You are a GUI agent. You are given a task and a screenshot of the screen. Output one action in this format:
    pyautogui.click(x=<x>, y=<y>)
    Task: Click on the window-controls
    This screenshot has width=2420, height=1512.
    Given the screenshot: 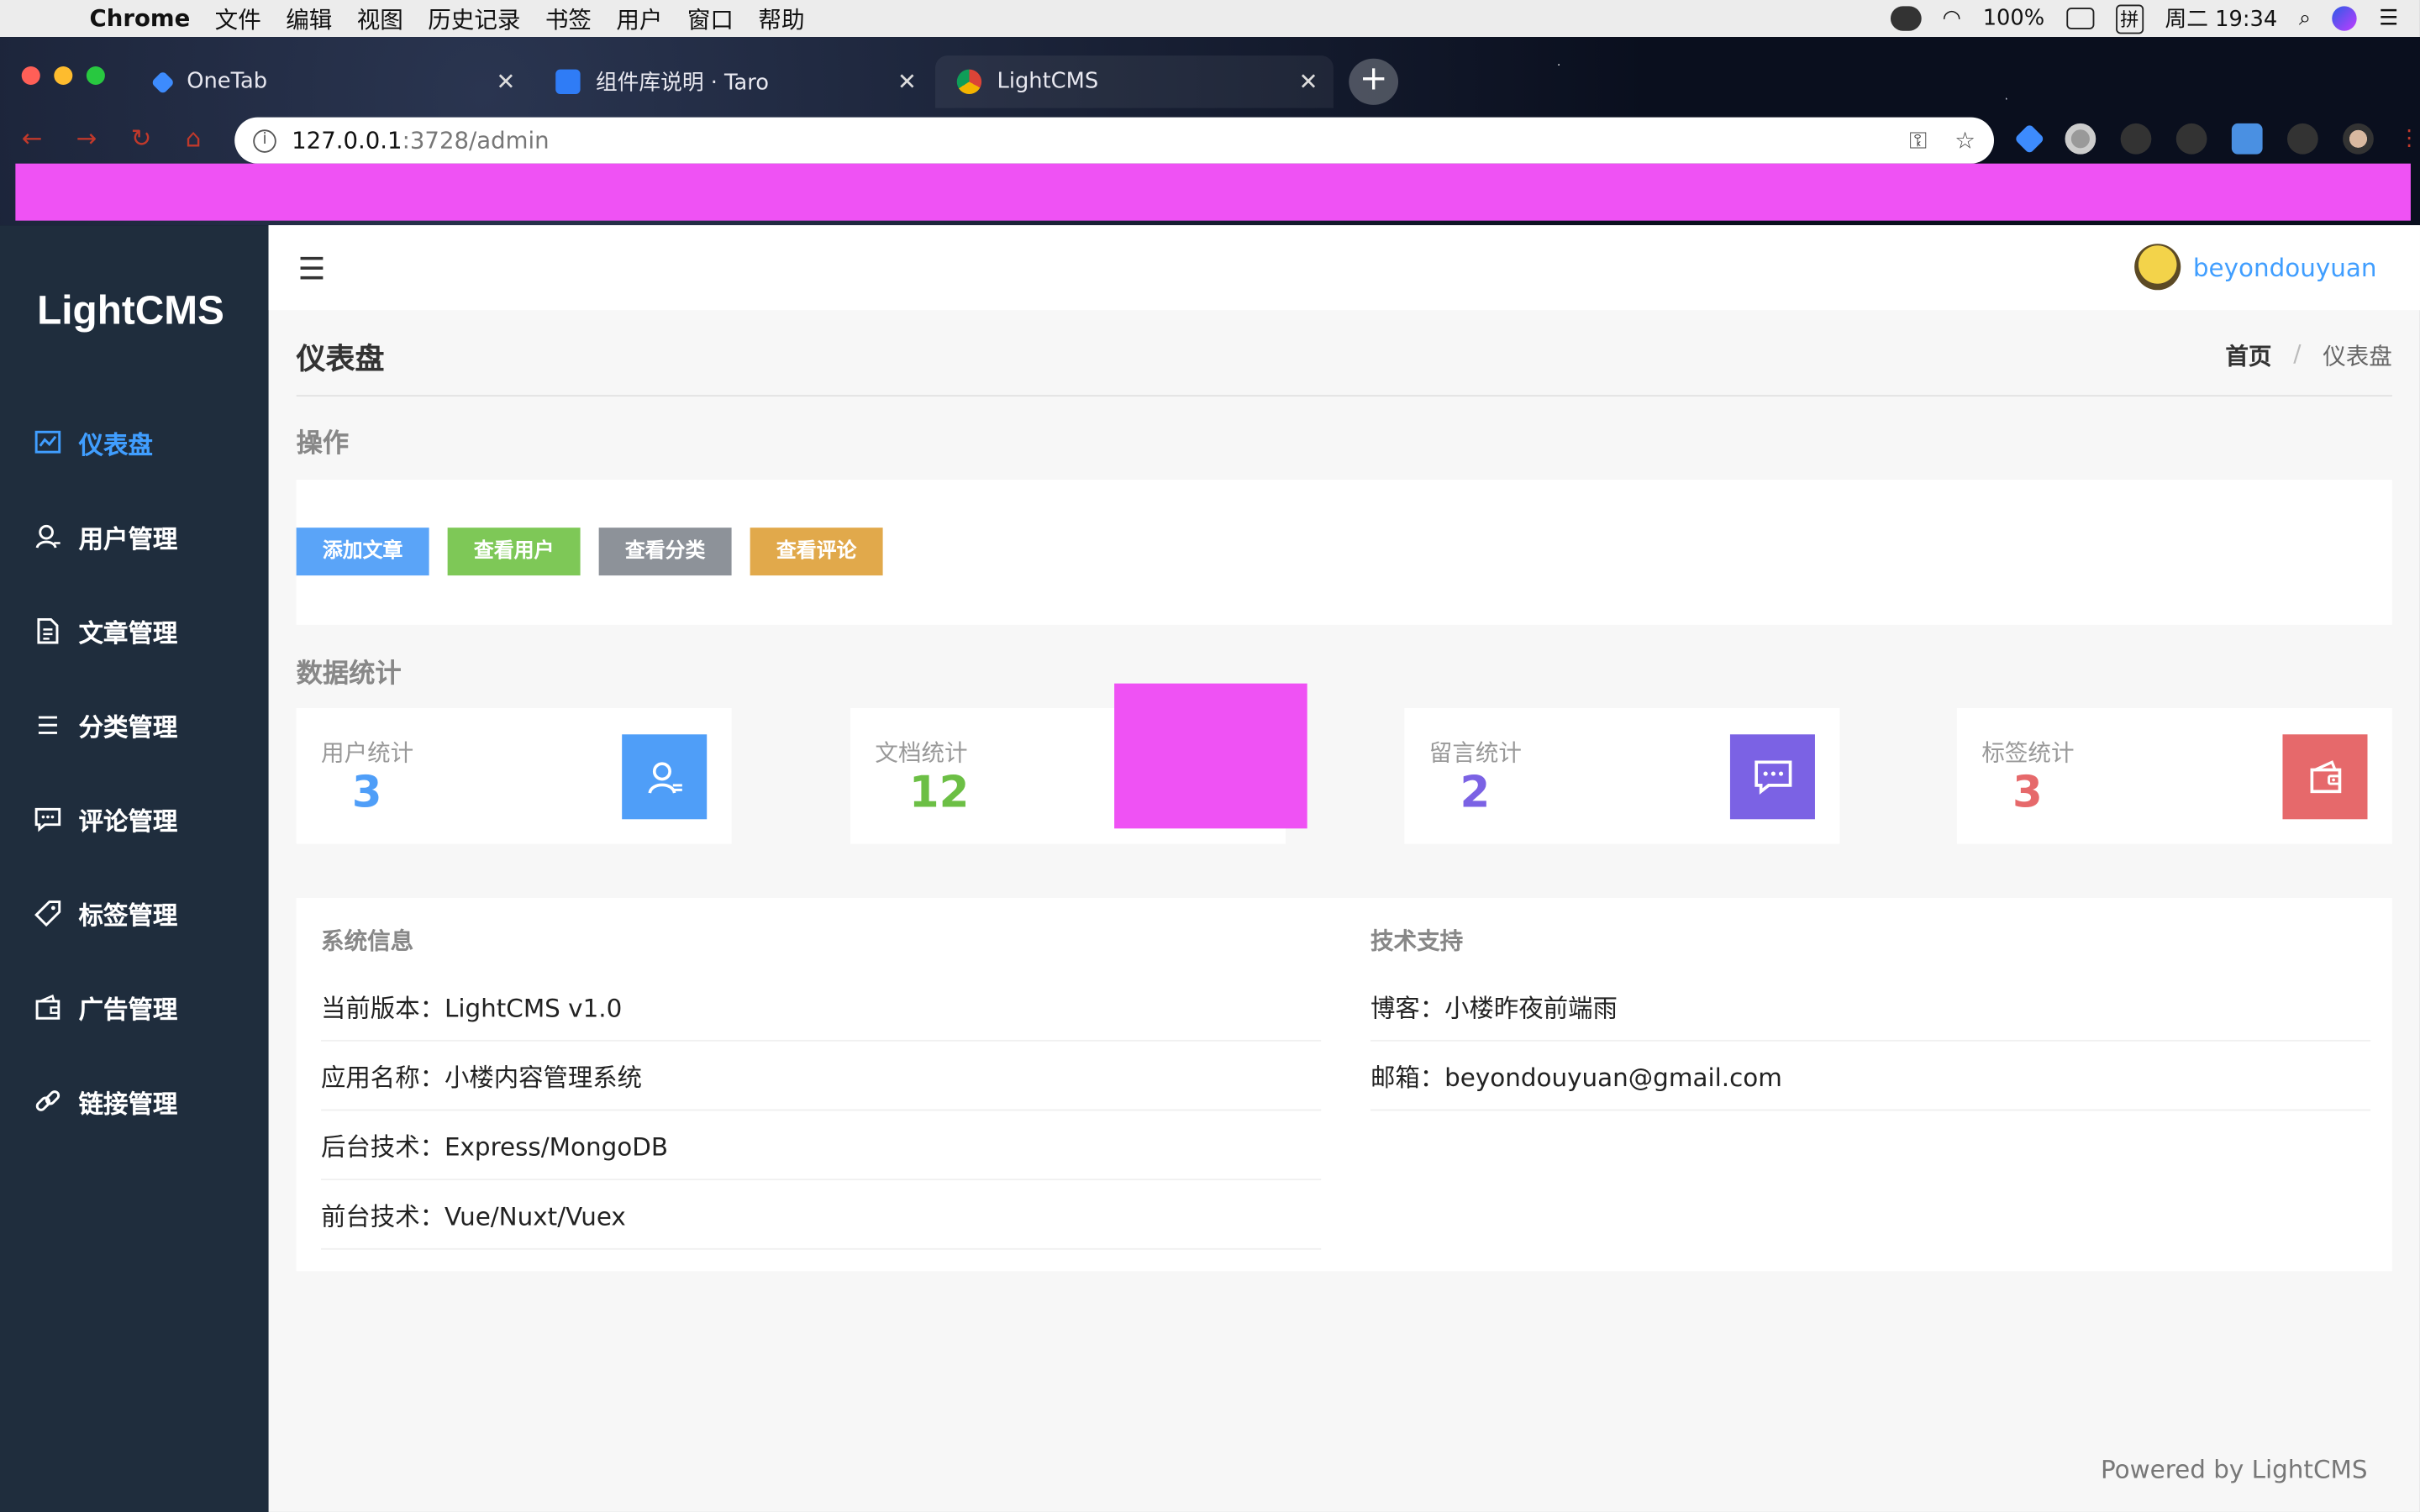 What is the action you would take?
    pyautogui.click(x=63, y=76)
    